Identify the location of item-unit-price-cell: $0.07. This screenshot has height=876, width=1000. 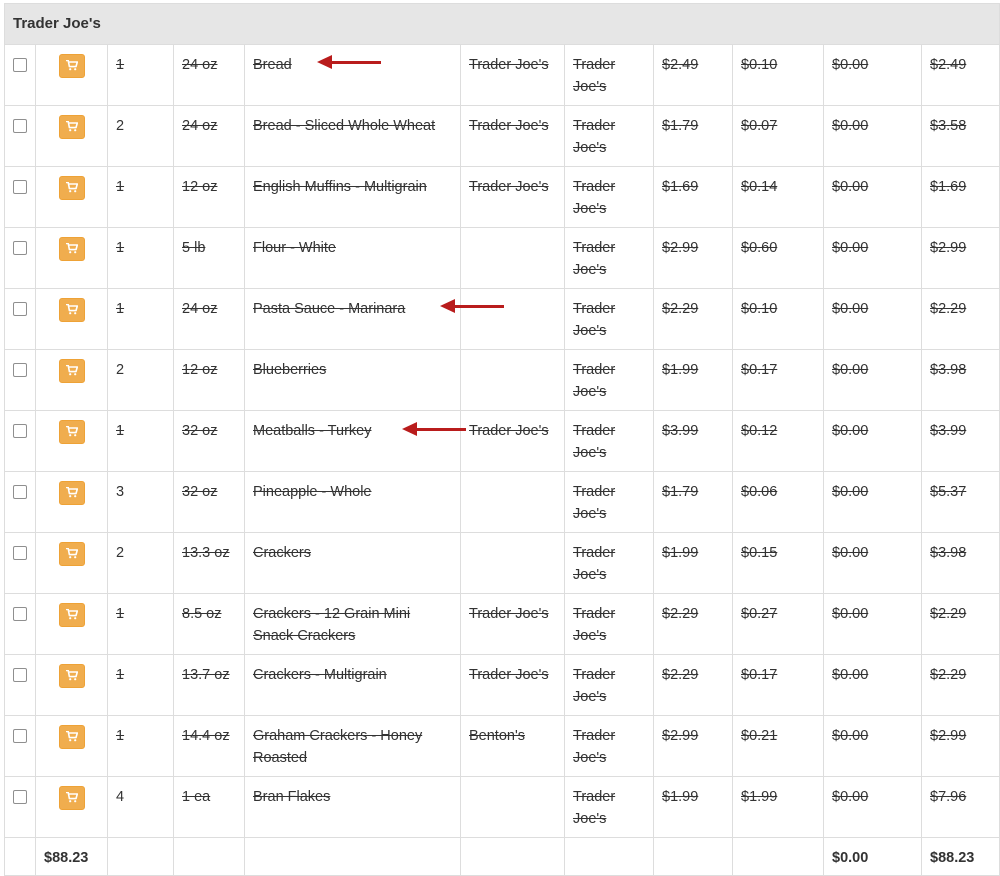
(778, 136).